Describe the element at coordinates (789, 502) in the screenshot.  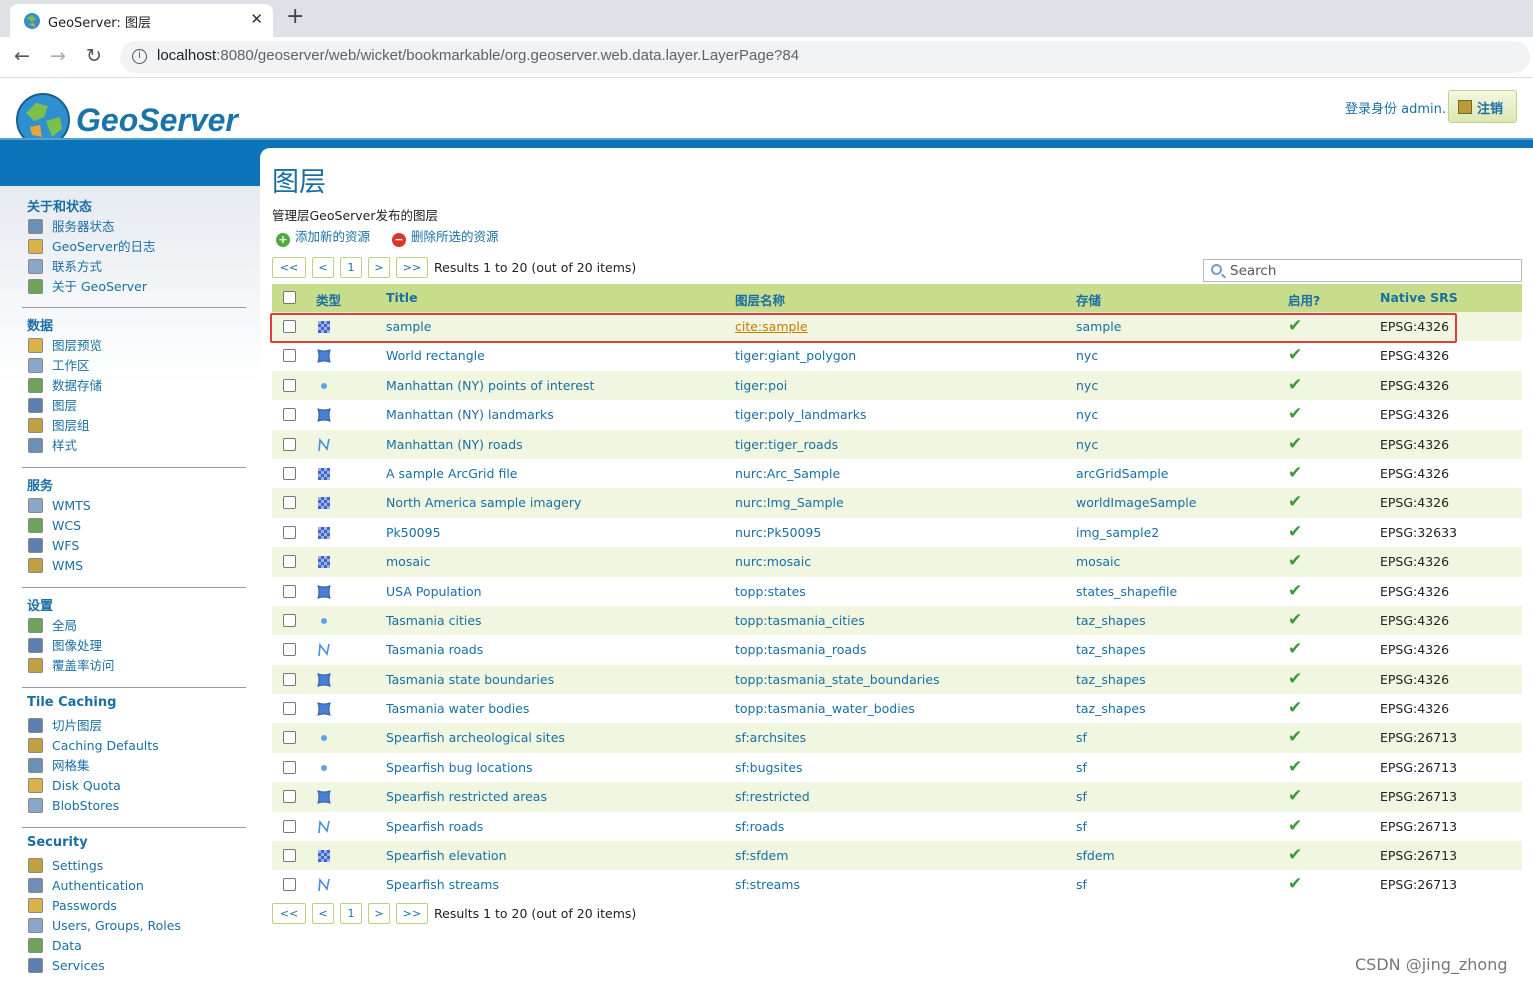
I see `layer-name-link: nurc:Img_Sample` at that location.